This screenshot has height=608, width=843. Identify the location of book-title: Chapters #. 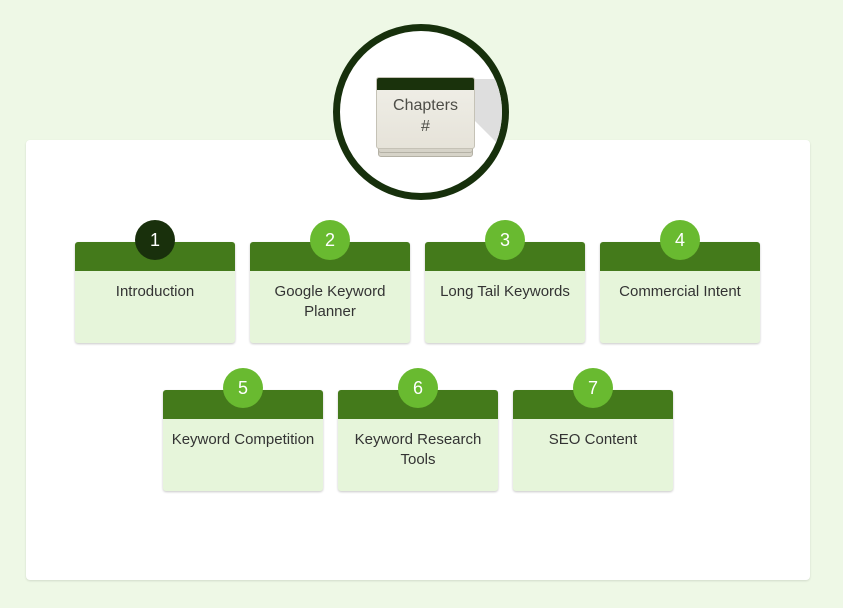
(425, 116).